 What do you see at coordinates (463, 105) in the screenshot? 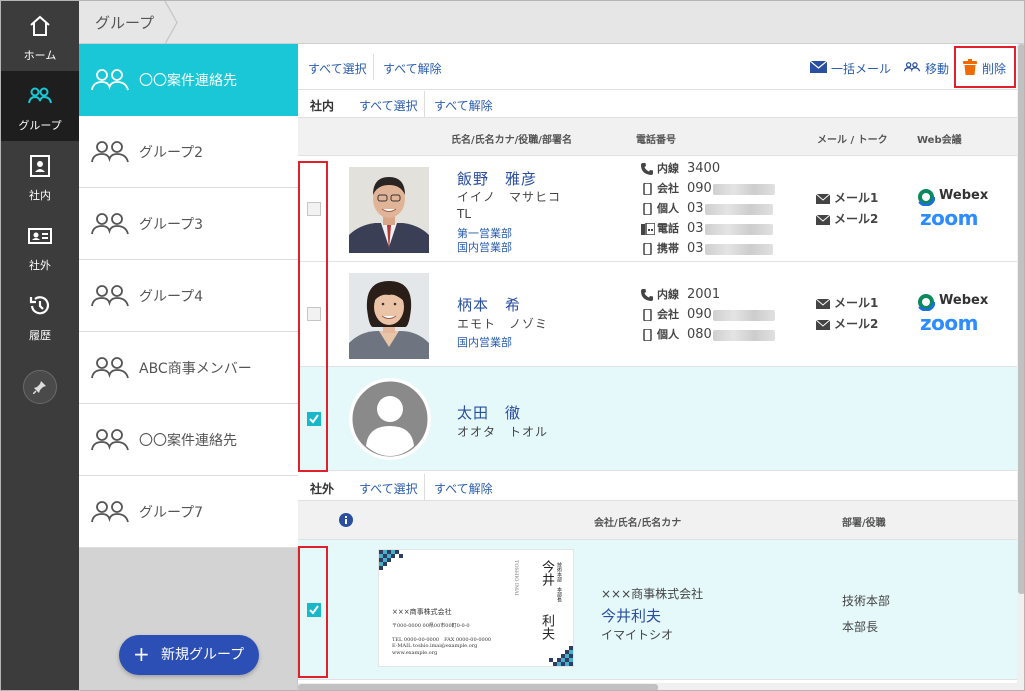
I see `internal-deselect-all-link: すべて解除` at bounding box center [463, 105].